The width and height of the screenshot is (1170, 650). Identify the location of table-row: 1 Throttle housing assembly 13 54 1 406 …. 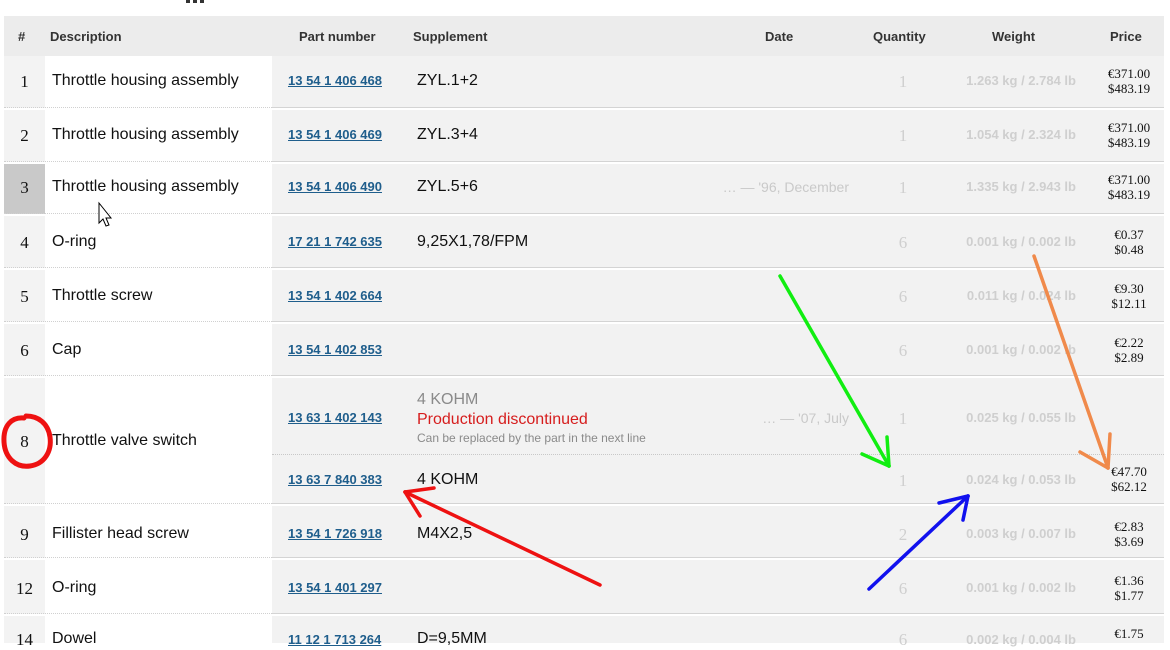
(584, 82).